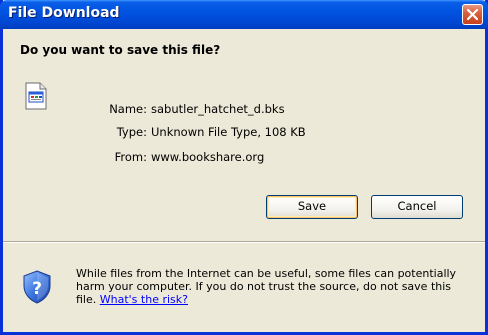 The width and height of the screenshot is (488, 335). Describe the element at coordinates (131, 132) in the screenshot. I see `file-type-label: Type:` at that location.